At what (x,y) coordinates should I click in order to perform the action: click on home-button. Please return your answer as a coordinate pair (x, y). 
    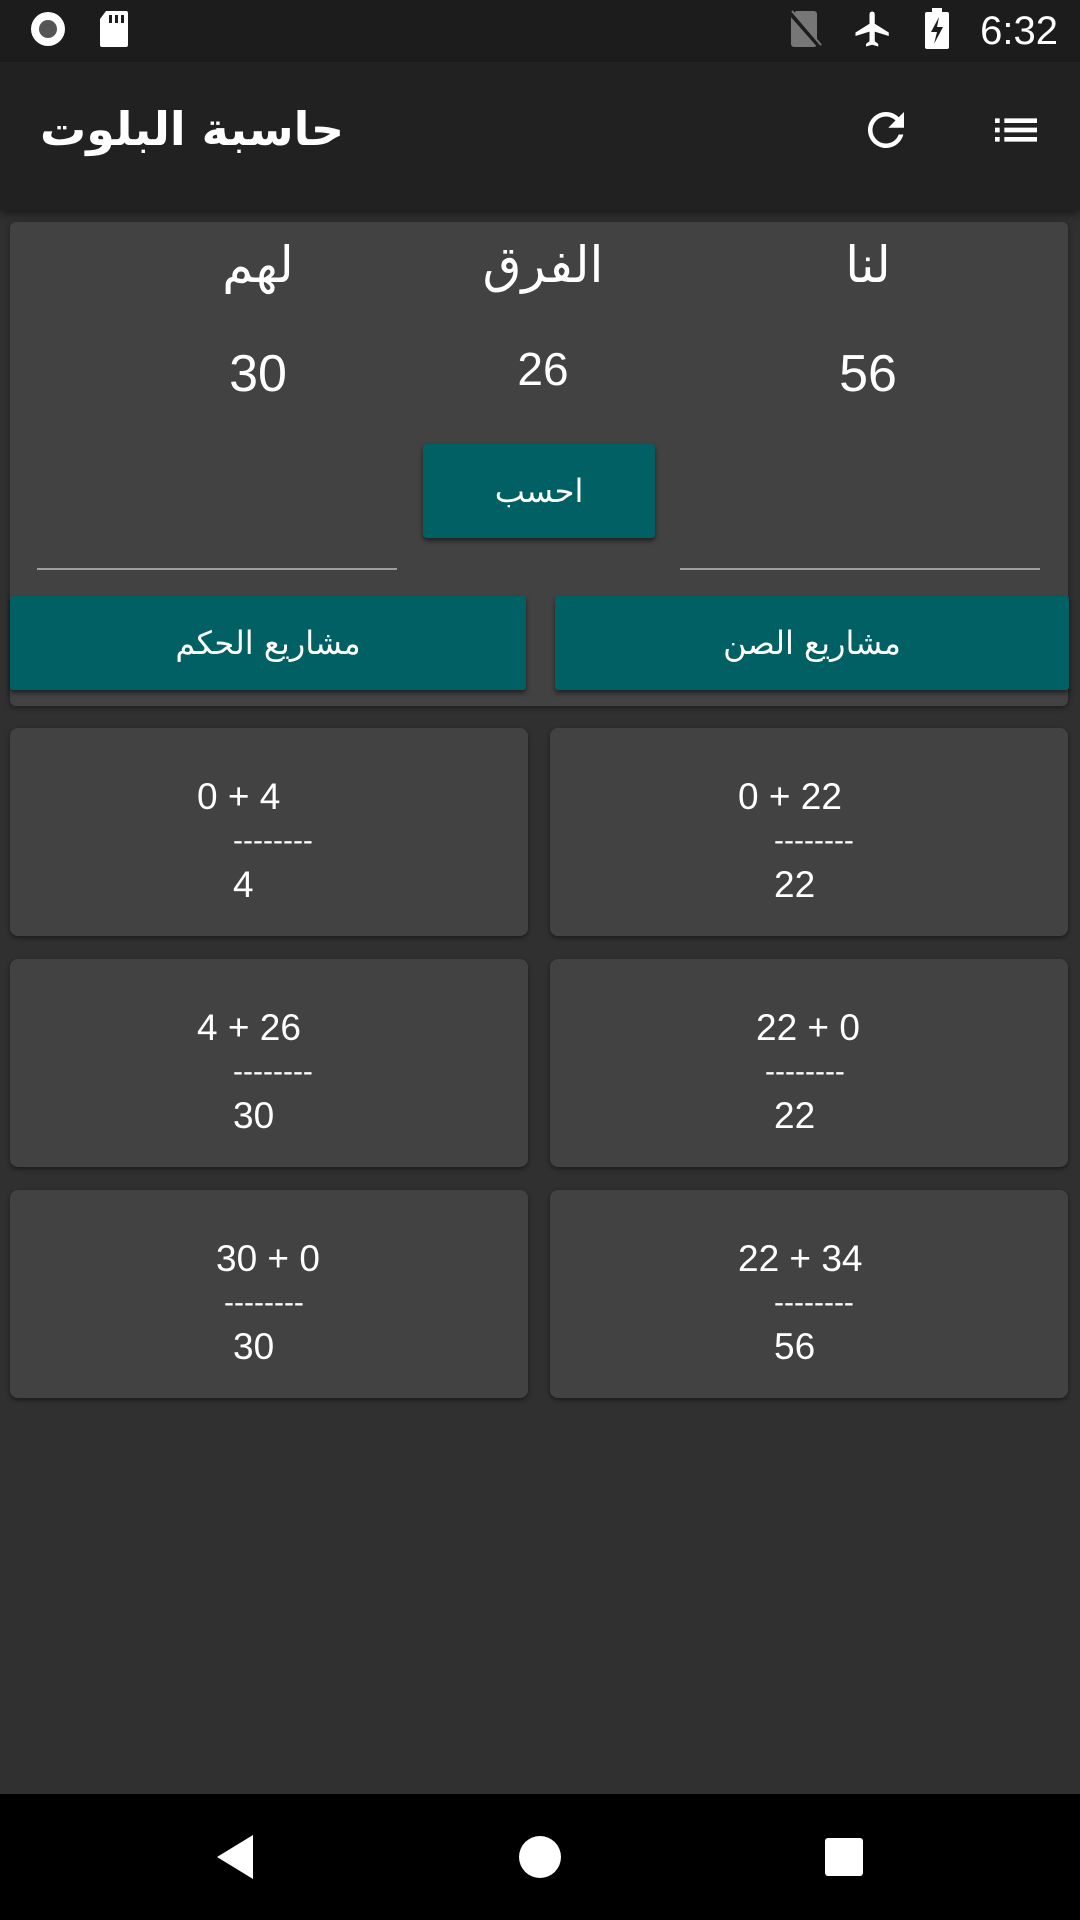
    Looking at the image, I should click on (540, 1857).